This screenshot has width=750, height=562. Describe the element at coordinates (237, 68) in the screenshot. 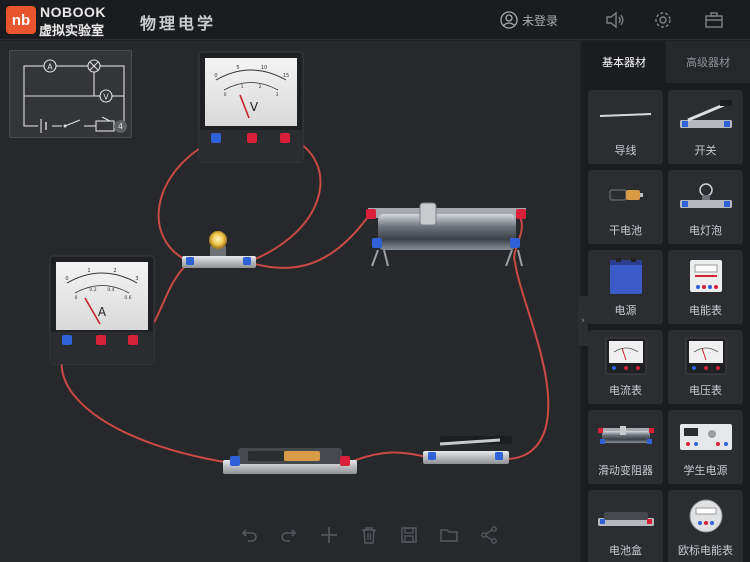

I see `voltmeter-tick-label: 5` at that location.